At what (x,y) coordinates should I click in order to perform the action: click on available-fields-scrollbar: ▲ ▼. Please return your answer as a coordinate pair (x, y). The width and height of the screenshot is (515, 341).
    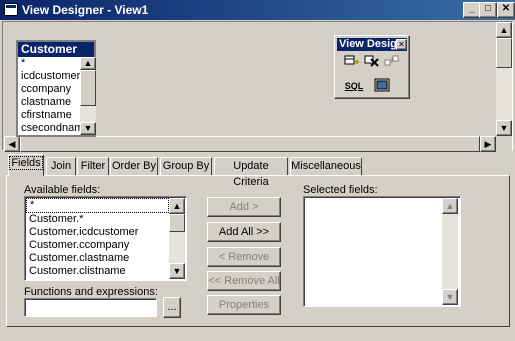
    Looking at the image, I should click on (177, 238).